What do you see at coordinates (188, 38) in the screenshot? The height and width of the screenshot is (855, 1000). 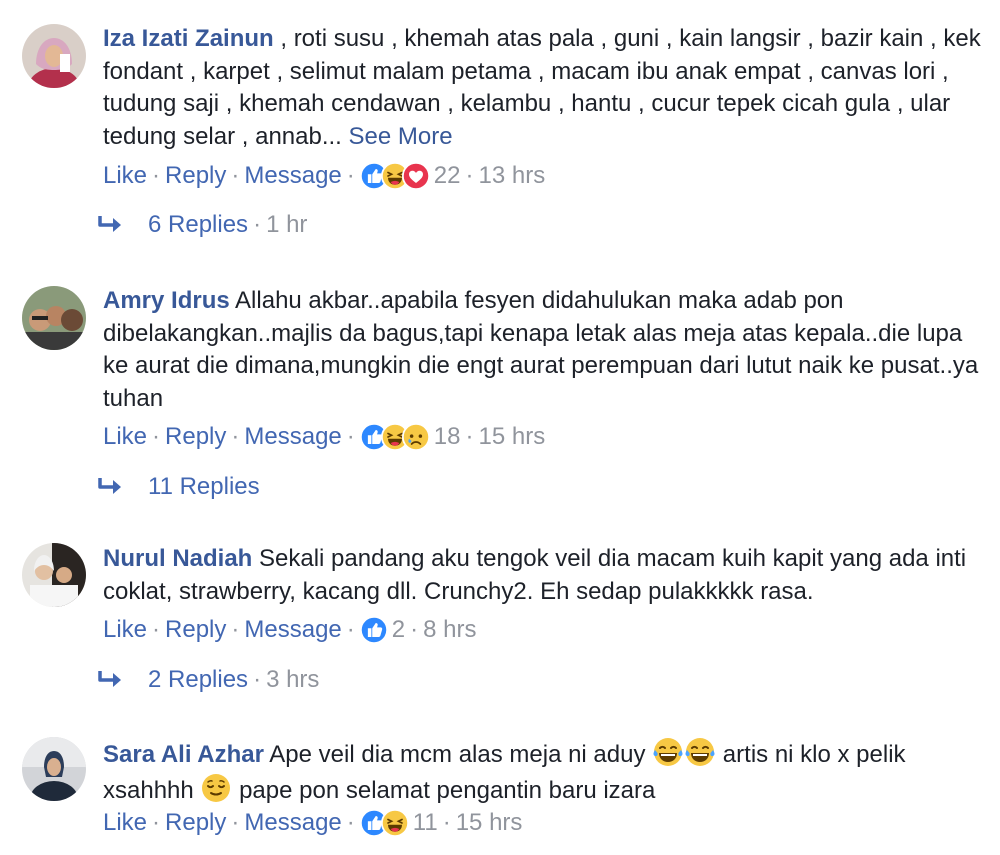 I see `commenter-name: Iza Izati Zainun` at bounding box center [188, 38].